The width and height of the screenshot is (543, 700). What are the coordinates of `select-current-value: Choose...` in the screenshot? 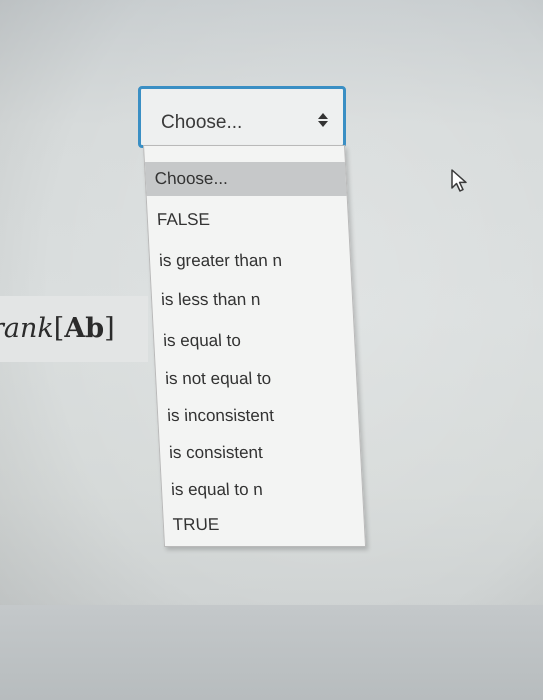 It's located at (202, 122).